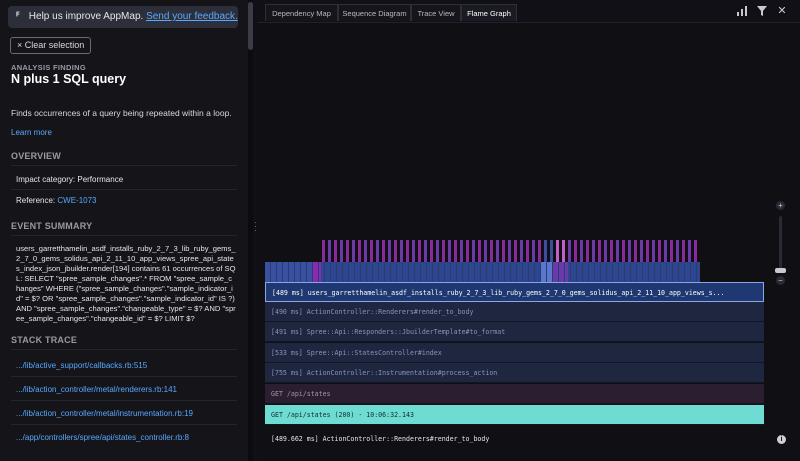 The image size is (800, 461). I want to click on zoom-in-icon: +, so click(780, 205).